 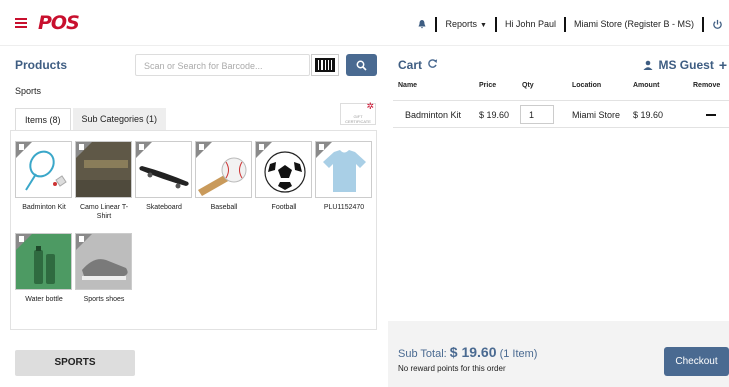 What do you see at coordinates (646, 85) in the screenshot?
I see `column-header-amount: Amount` at bounding box center [646, 85].